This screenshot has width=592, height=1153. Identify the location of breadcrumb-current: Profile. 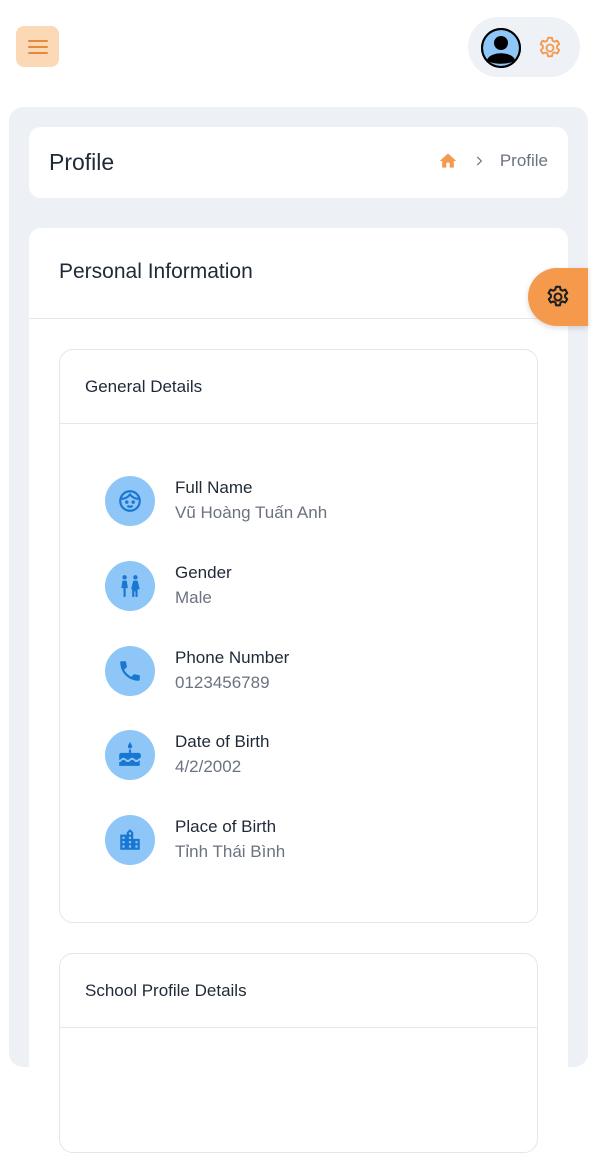
(523, 160).